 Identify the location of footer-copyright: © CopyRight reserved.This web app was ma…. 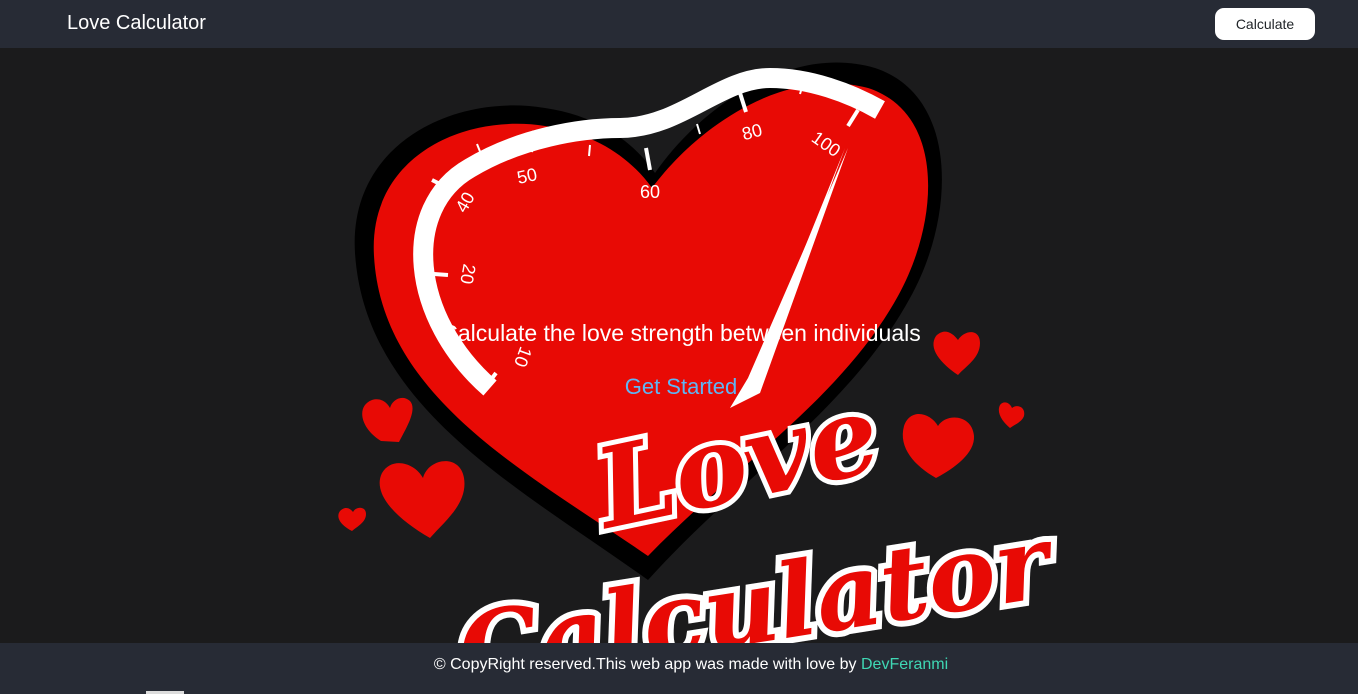
(645, 664).